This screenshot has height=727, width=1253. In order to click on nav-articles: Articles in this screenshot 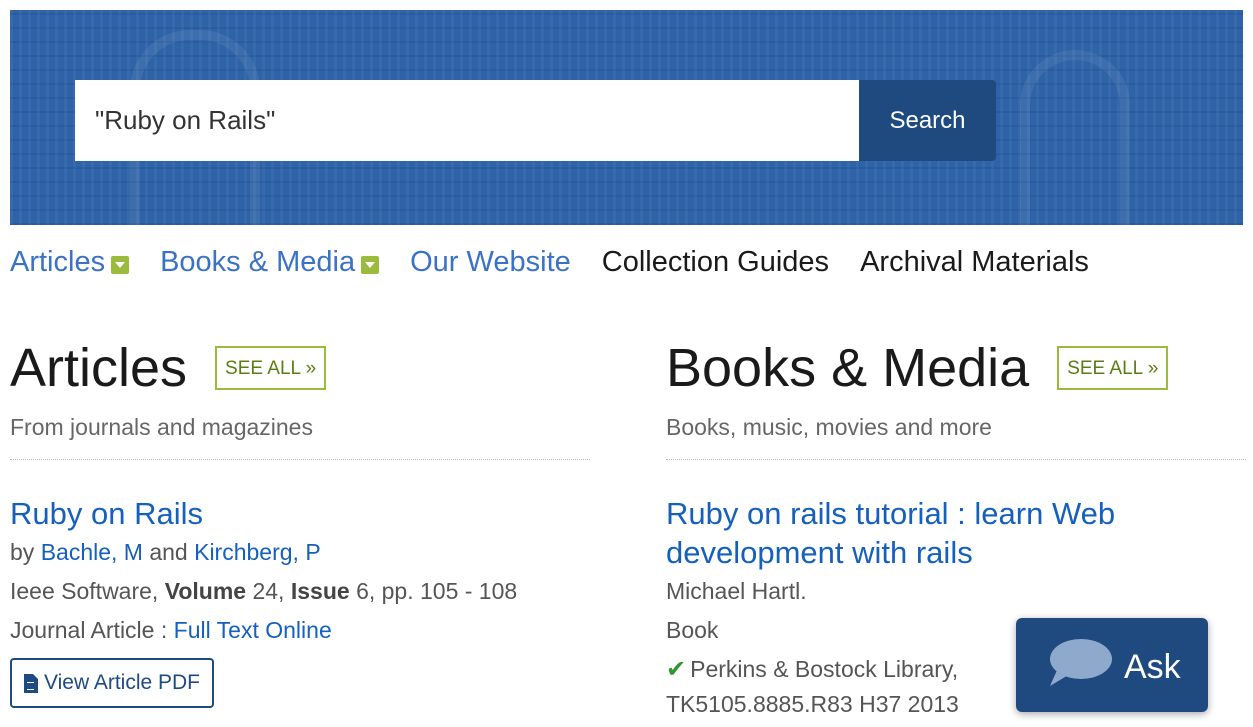, I will do `click(70, 262)`.